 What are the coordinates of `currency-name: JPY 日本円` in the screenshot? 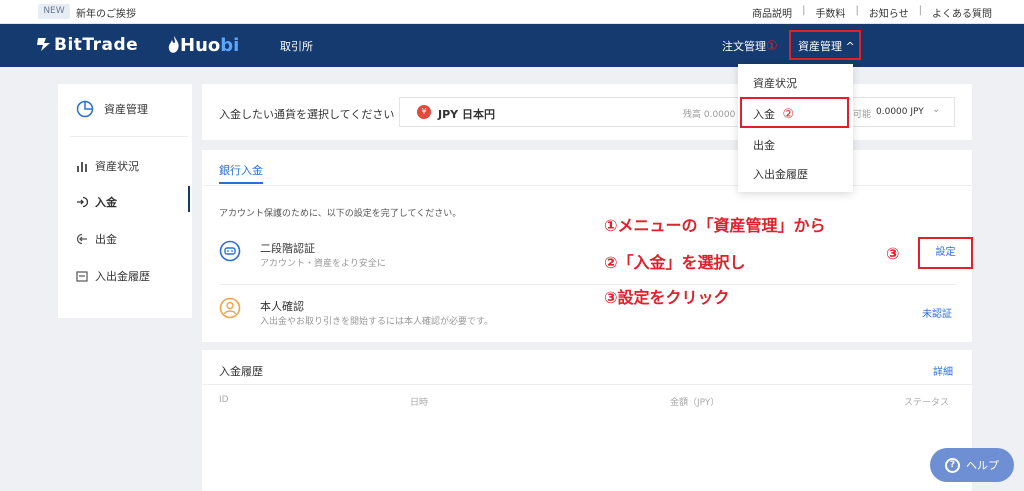 It's located at (466, 114).